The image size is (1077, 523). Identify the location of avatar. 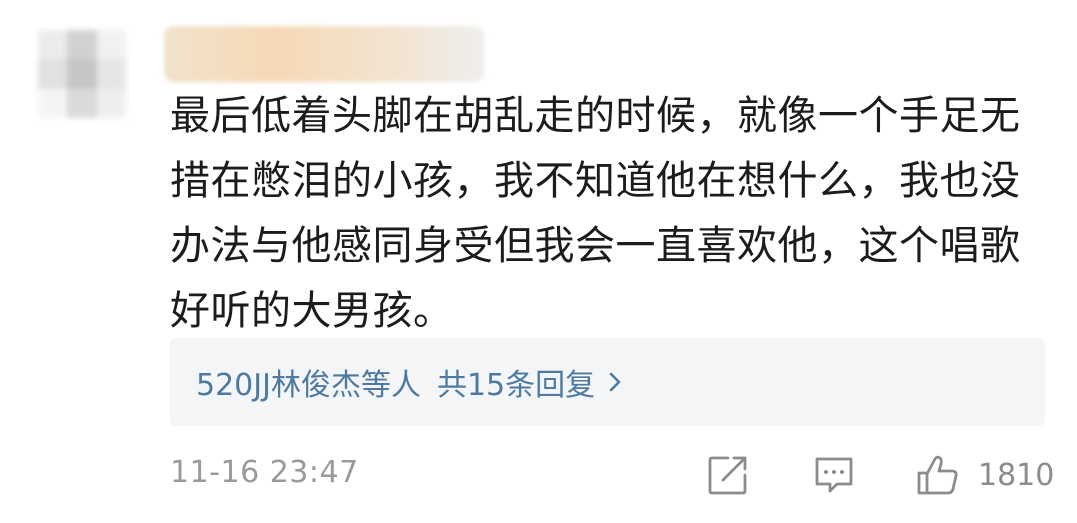
(82, 74).